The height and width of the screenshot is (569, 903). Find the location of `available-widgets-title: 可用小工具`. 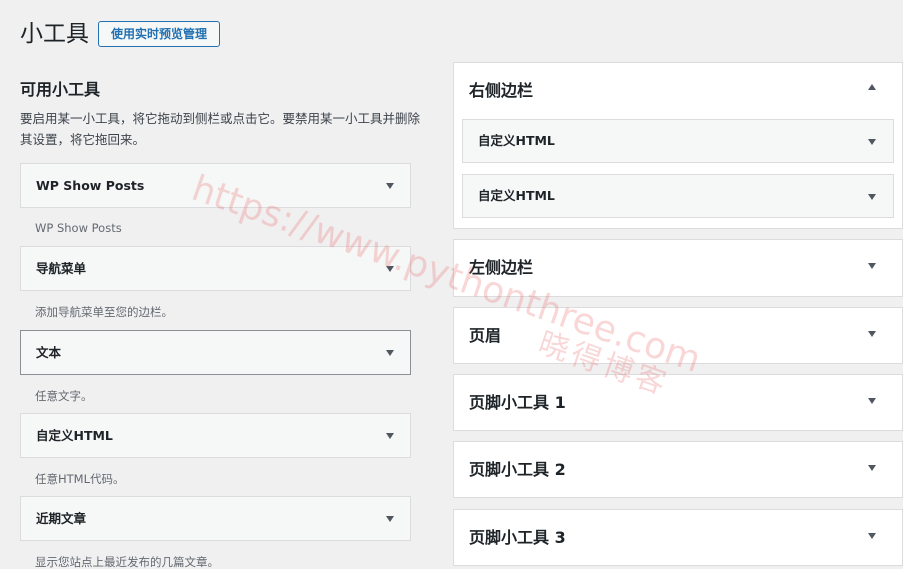

available-widgets-title: 可用小工具 is located at coordinates (60, 89).